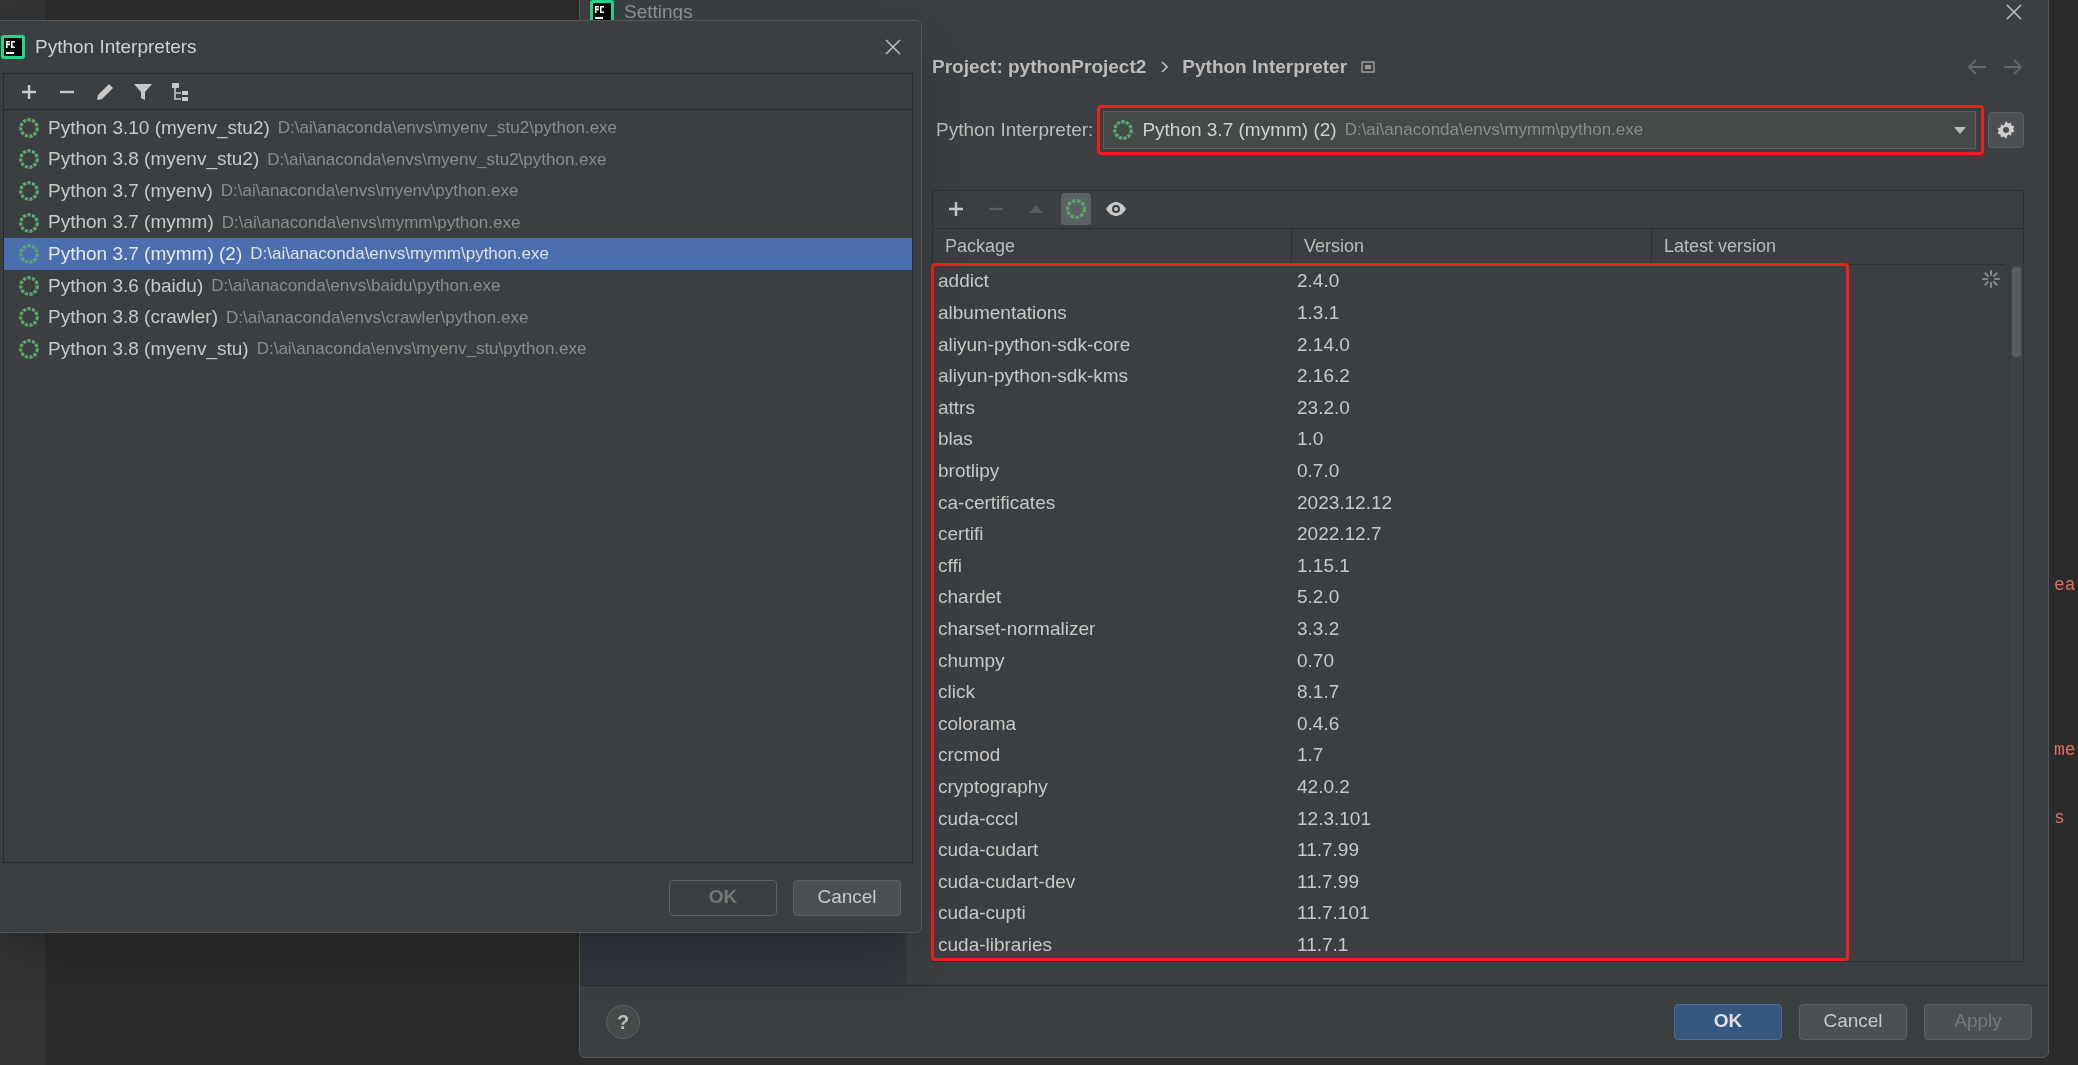 This screenshot has width=2078, height=1065. I want to click on settings-button, so click(2006, 130).